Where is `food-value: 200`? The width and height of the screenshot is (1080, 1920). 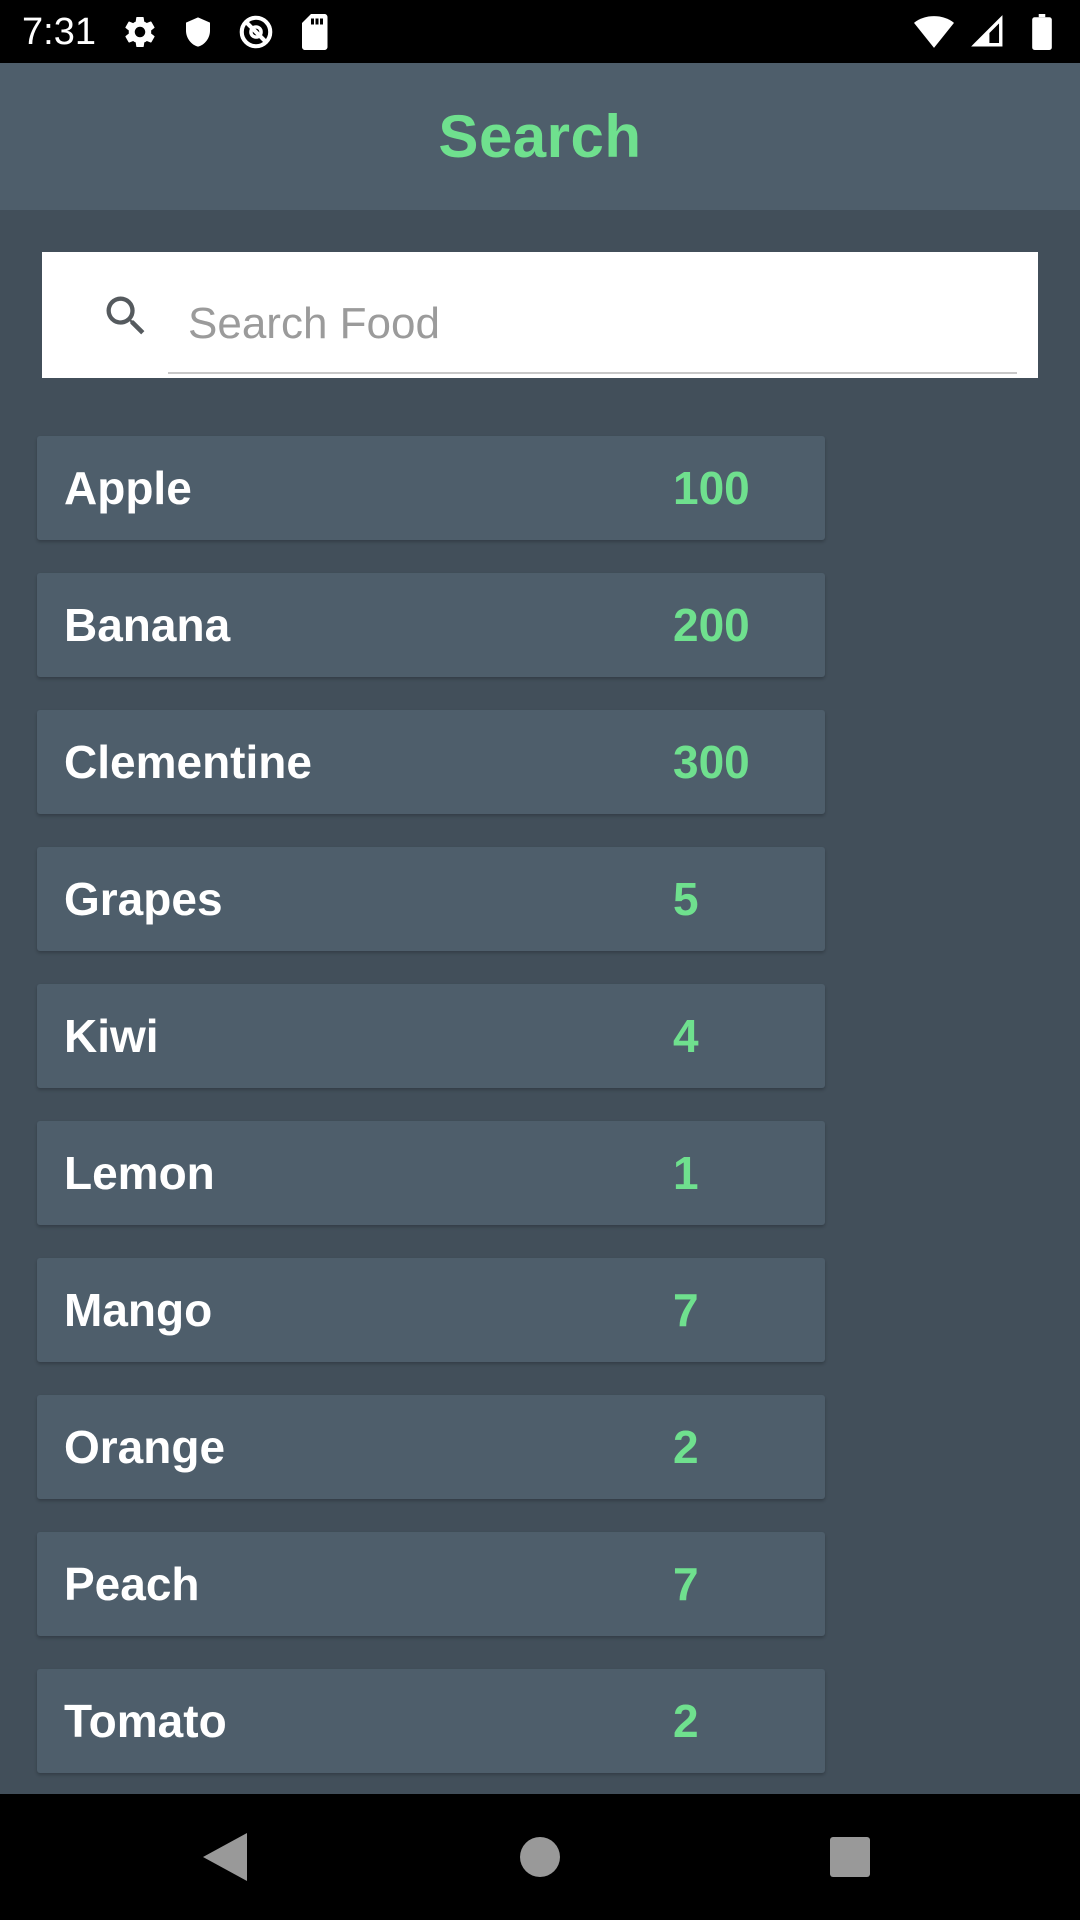 food-value: 200 is located at coordinates (711, 625).